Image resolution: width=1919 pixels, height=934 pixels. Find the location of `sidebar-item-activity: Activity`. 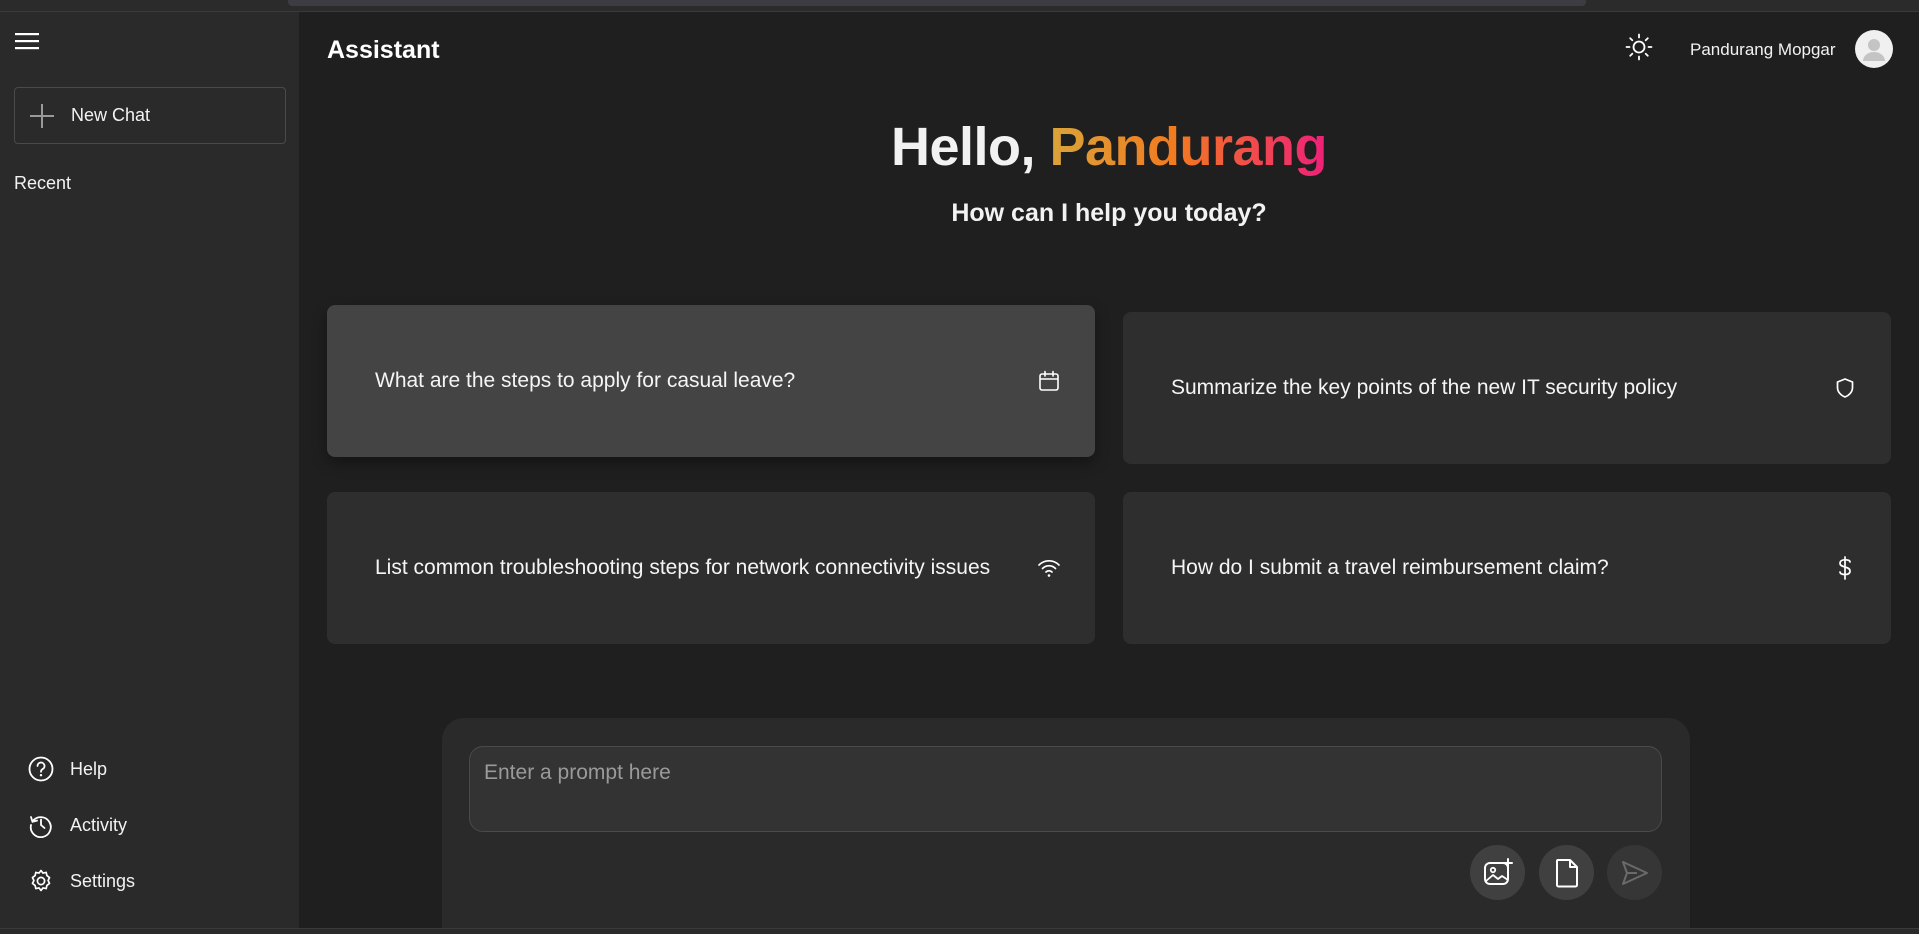

sidebar-item-activity: Activity is located at coordinates (76, 825).